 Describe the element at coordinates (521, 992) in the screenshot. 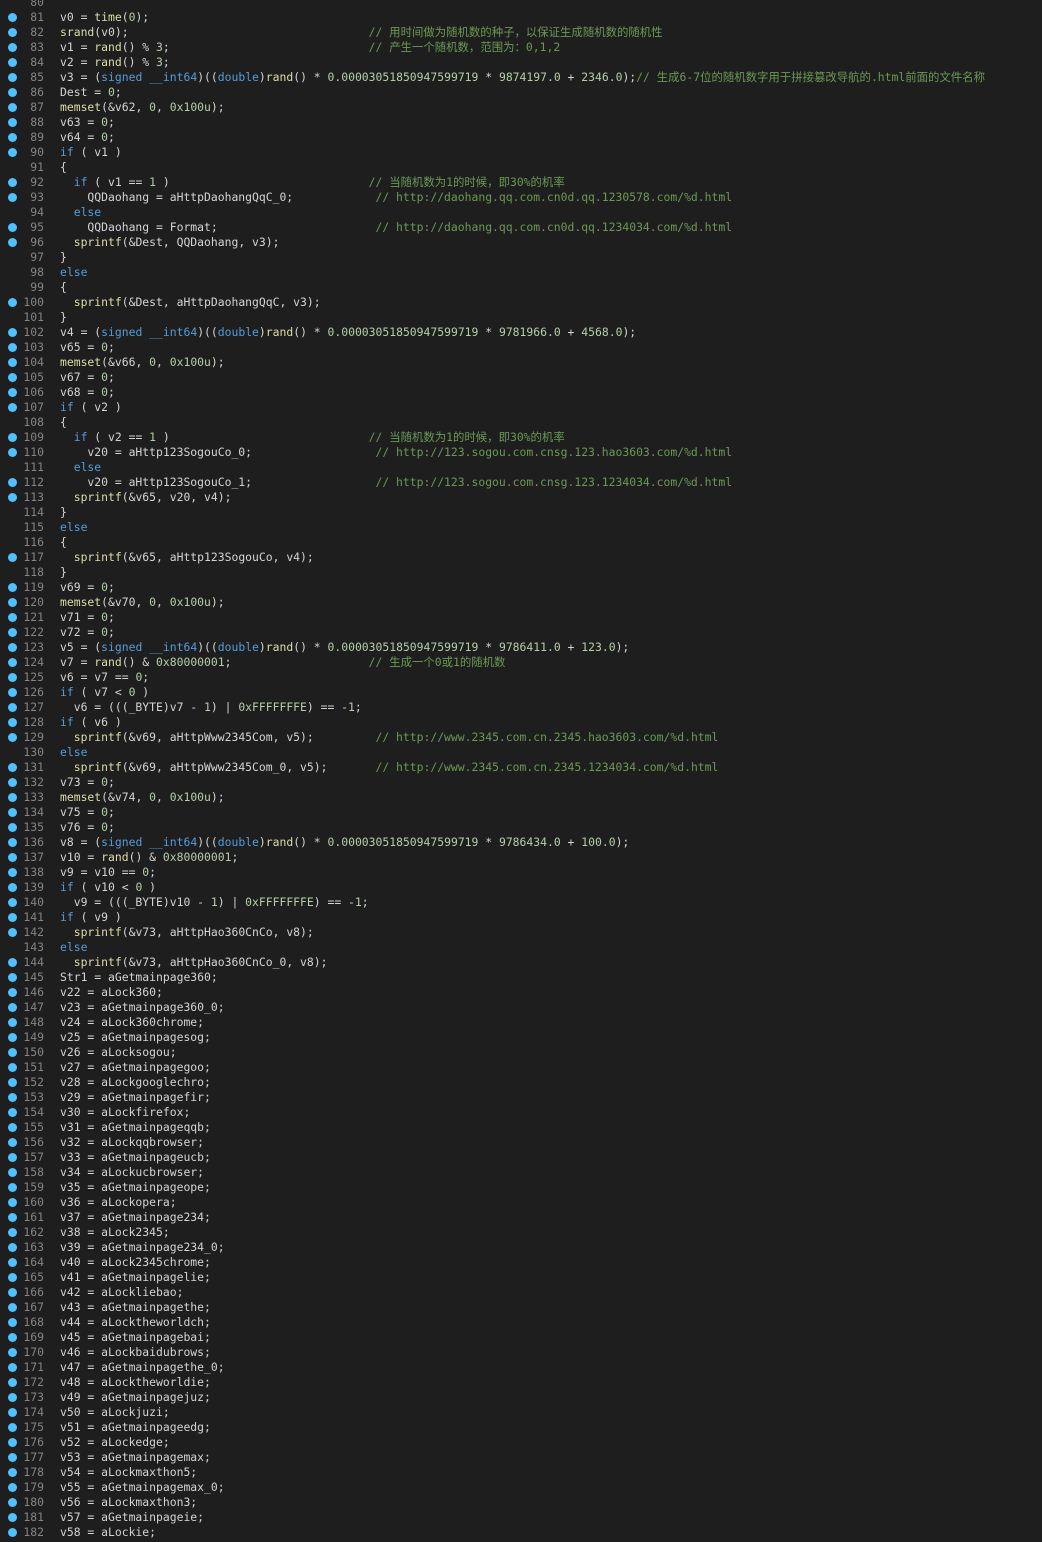

I see `code-line: 146 v22 = aLock360;` at that location.